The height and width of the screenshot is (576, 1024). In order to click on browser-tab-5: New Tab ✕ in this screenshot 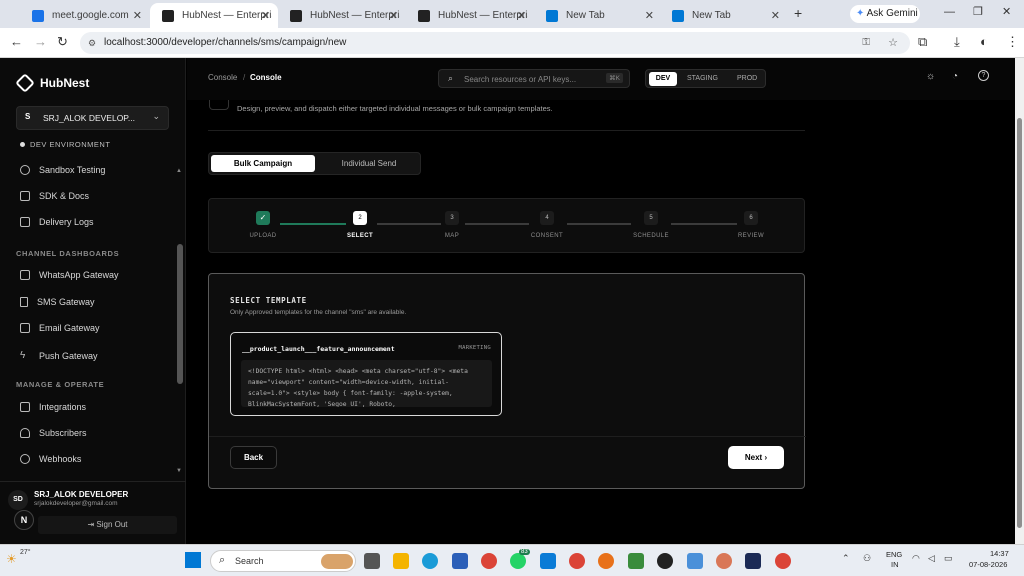, I will do `click(598, 15)`.